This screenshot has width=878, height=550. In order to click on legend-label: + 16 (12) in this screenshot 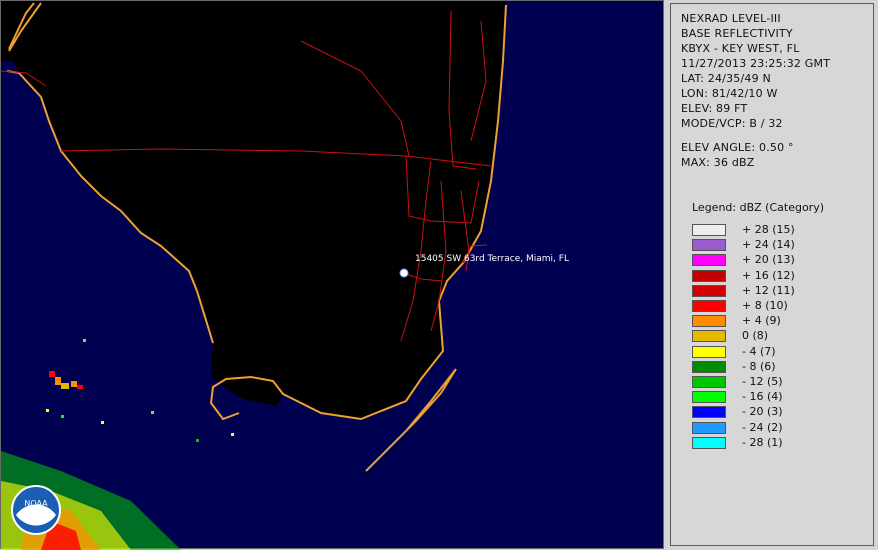, I will do `click(768, 275)`.